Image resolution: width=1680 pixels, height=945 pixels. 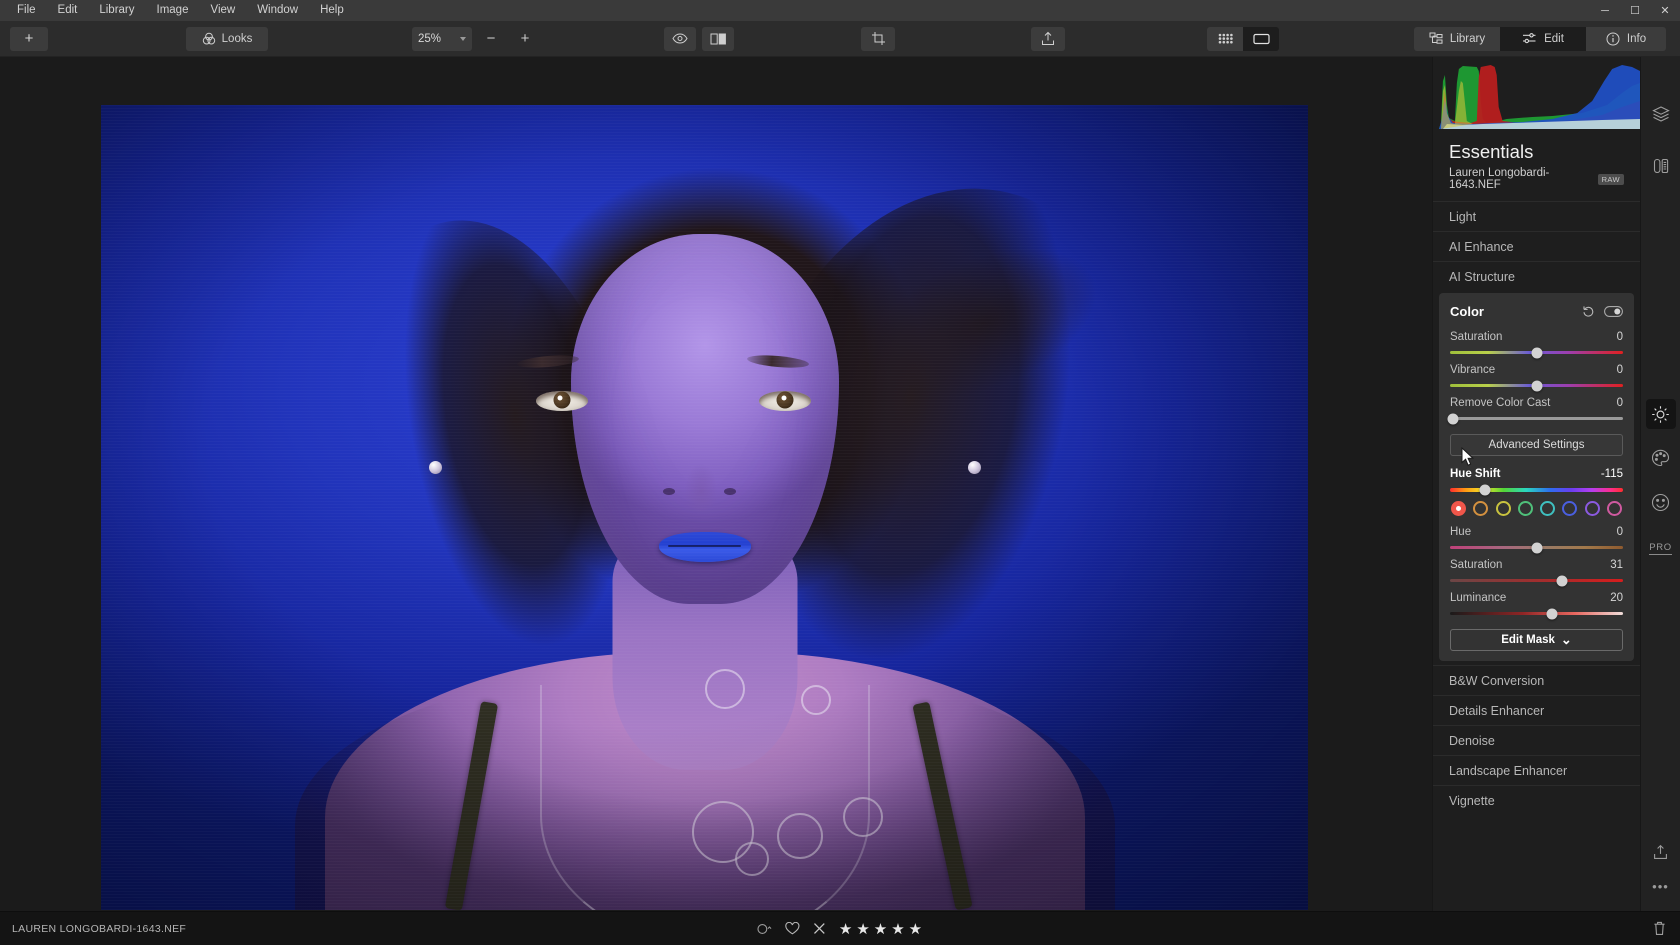 What do you see at coordinates (1536, 216) in the screenshot?
I see `sidebar-item-light: Light` at bounding box center [1536, 216].